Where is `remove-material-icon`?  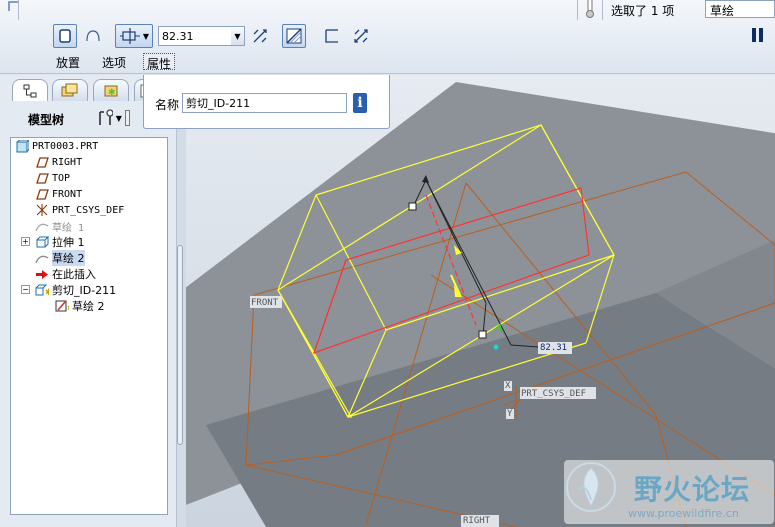 remove-material-icon is located at coordinates (294, 36).